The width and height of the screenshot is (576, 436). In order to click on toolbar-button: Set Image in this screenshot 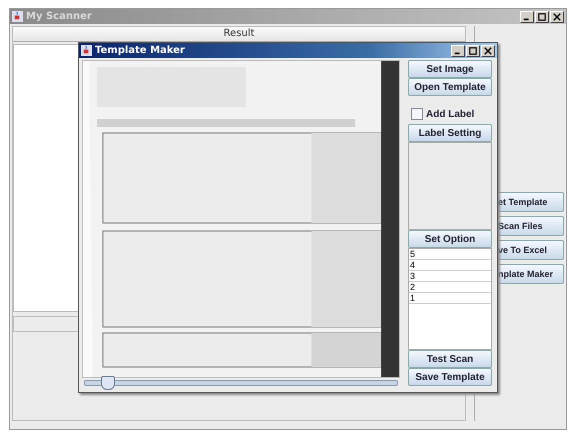, I will do `click(450, 69)`.